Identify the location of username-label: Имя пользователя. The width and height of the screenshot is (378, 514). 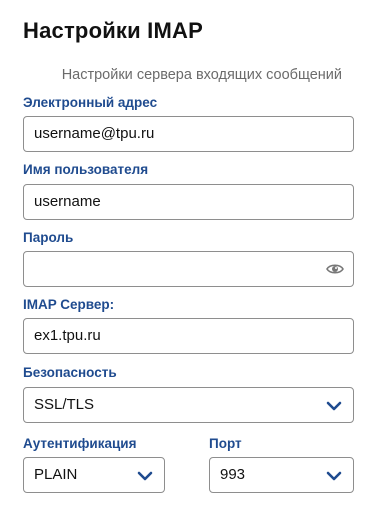
(86, 169).